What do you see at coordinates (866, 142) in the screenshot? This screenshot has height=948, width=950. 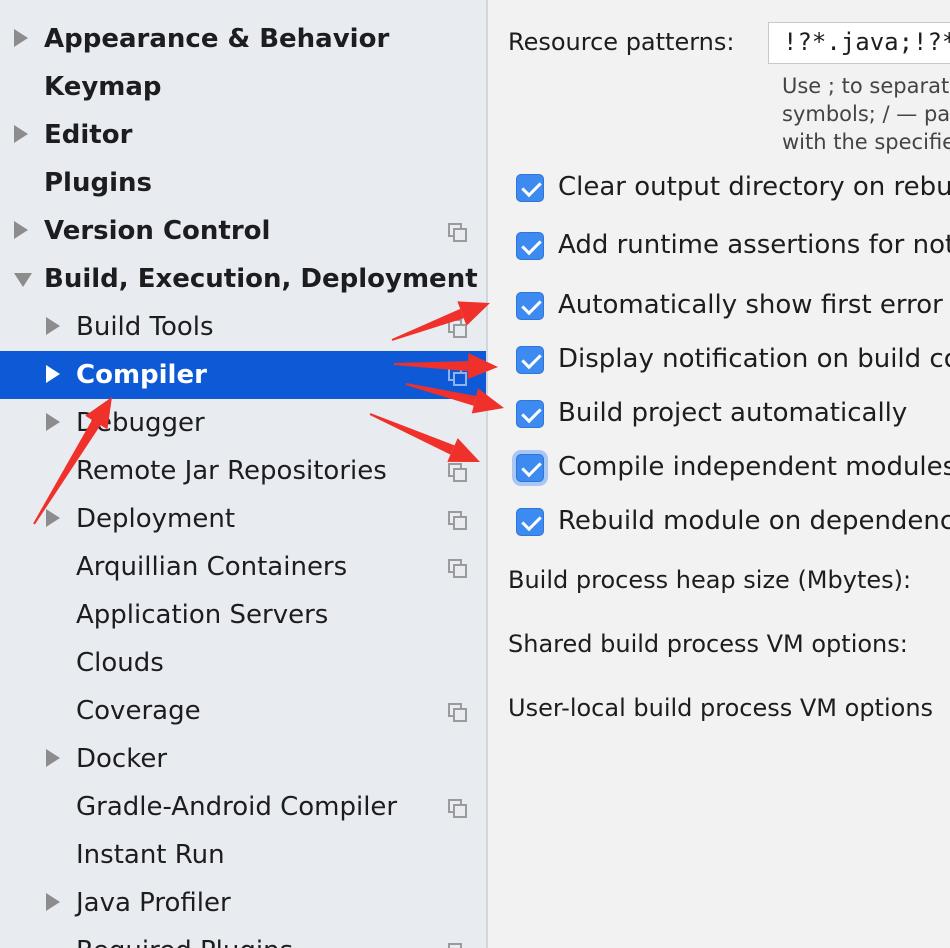 I see `resource-patterns-hint-line: with the specifie` at bounding box center [866, 142].